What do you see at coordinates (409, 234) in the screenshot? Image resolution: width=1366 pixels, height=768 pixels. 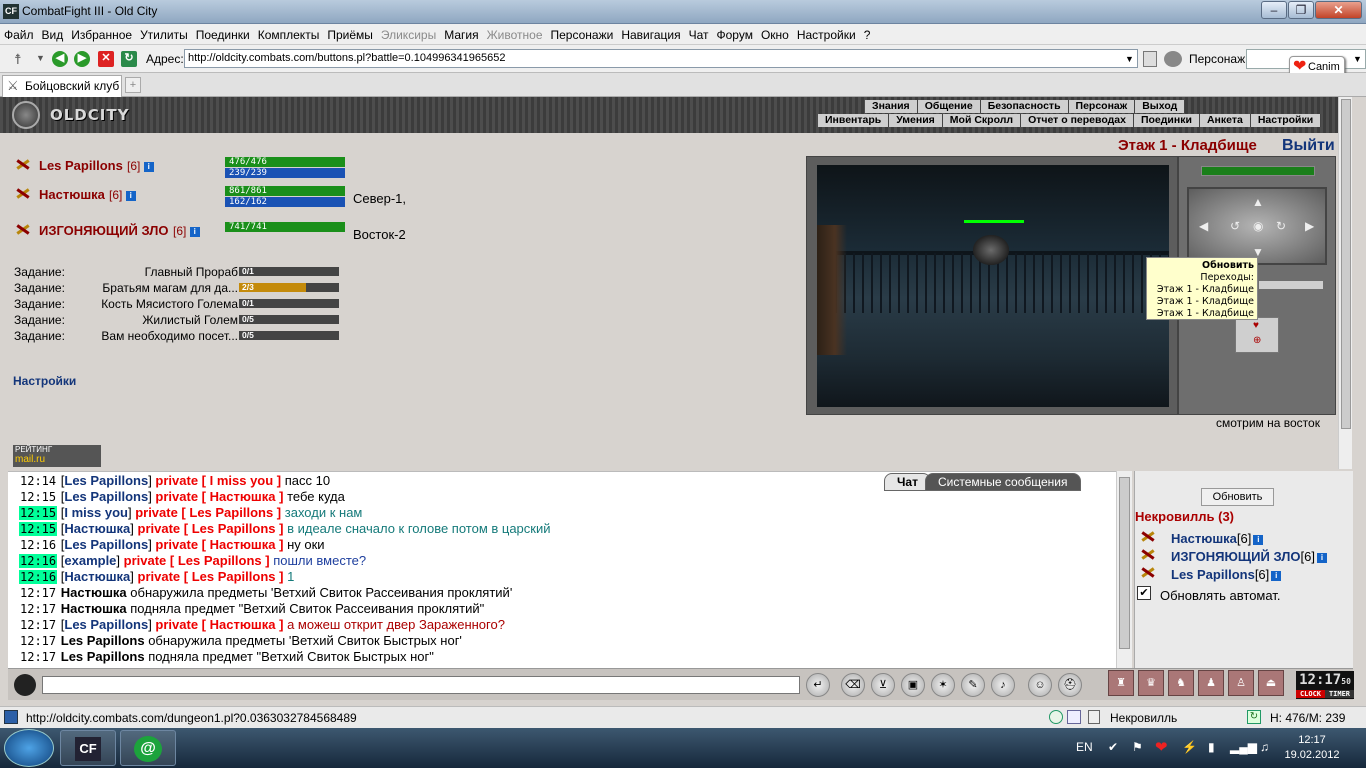 I see `player-row: ИЗГОНЯЮЩИЙ ЗЛО [6] i 741/741 Восток-2` at bounding box center [409, 234].